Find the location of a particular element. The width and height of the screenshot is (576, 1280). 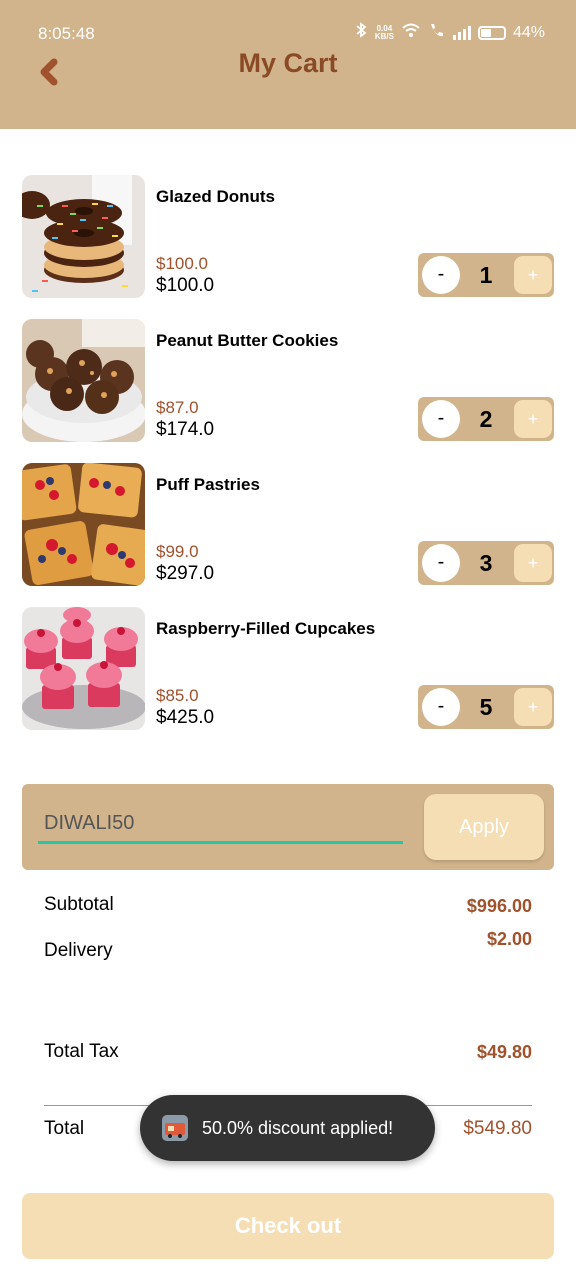

item-name: Raspberry-Filled Cupcakes is located at coordinates (266, 628).